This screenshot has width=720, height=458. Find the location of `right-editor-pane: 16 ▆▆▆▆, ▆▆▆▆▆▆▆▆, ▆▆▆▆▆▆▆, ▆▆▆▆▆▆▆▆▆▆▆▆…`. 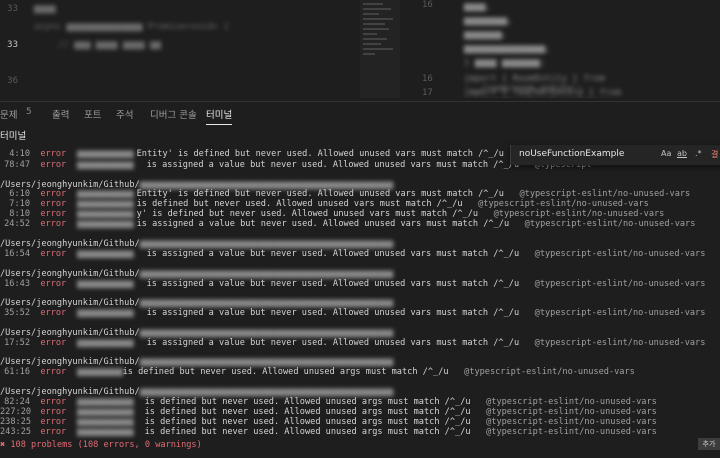

right-editor-pane: 16 ▆▆▆▆, ▆▆▆▆▆▆▆▆, ▆▆▆▆▆▆▆, ▆▆▆▆▆▆▆▆▆▆▆▆… is located at coordinates (562, 49).